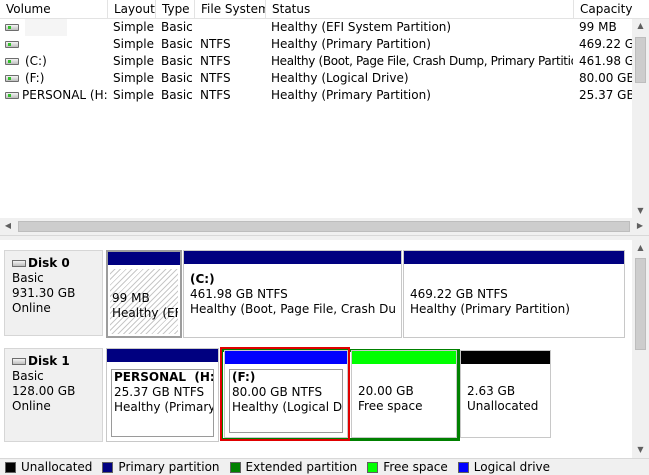  What do you see at coordinates (640, 118) in the screenshot?
I see `volume-list-vertical-scrollbar: ▲ ▼` at bounding box center [640, 118].